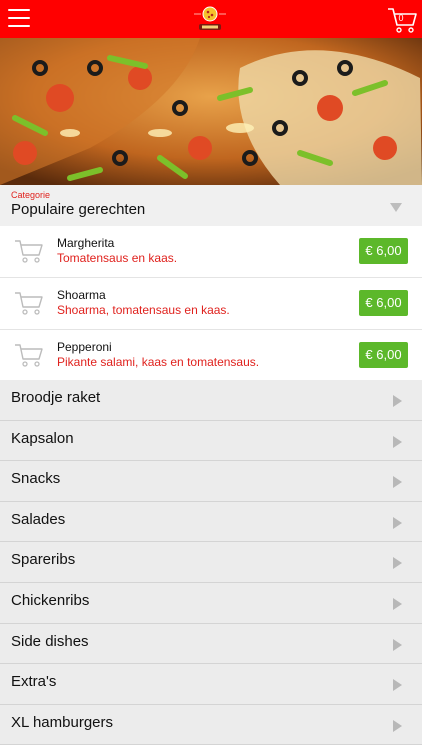 The height and width of the screenshot is (750, 422). I want to click on category-item-spareribs: Spareribs, so click(211, 562).